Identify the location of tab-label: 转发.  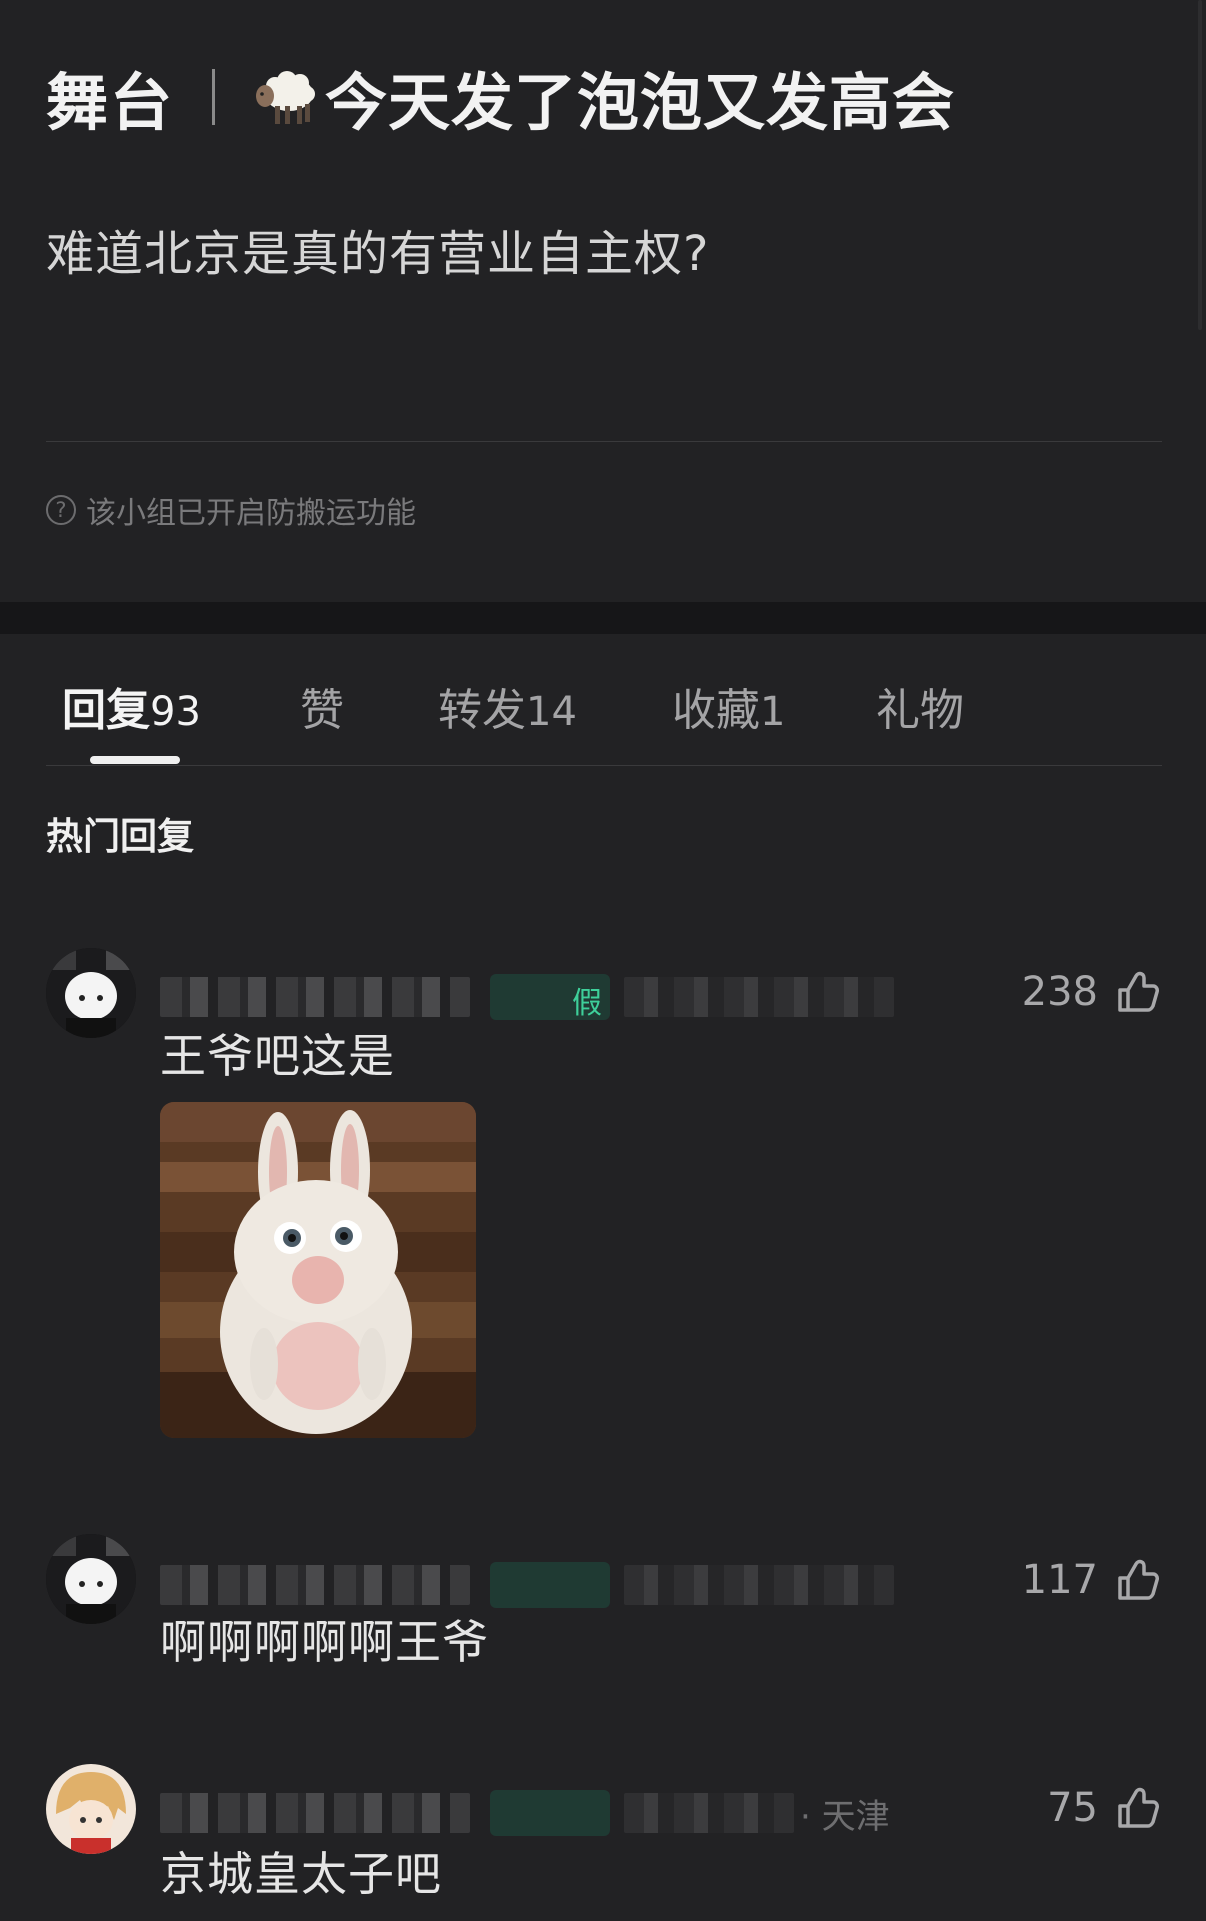
(482, 710).